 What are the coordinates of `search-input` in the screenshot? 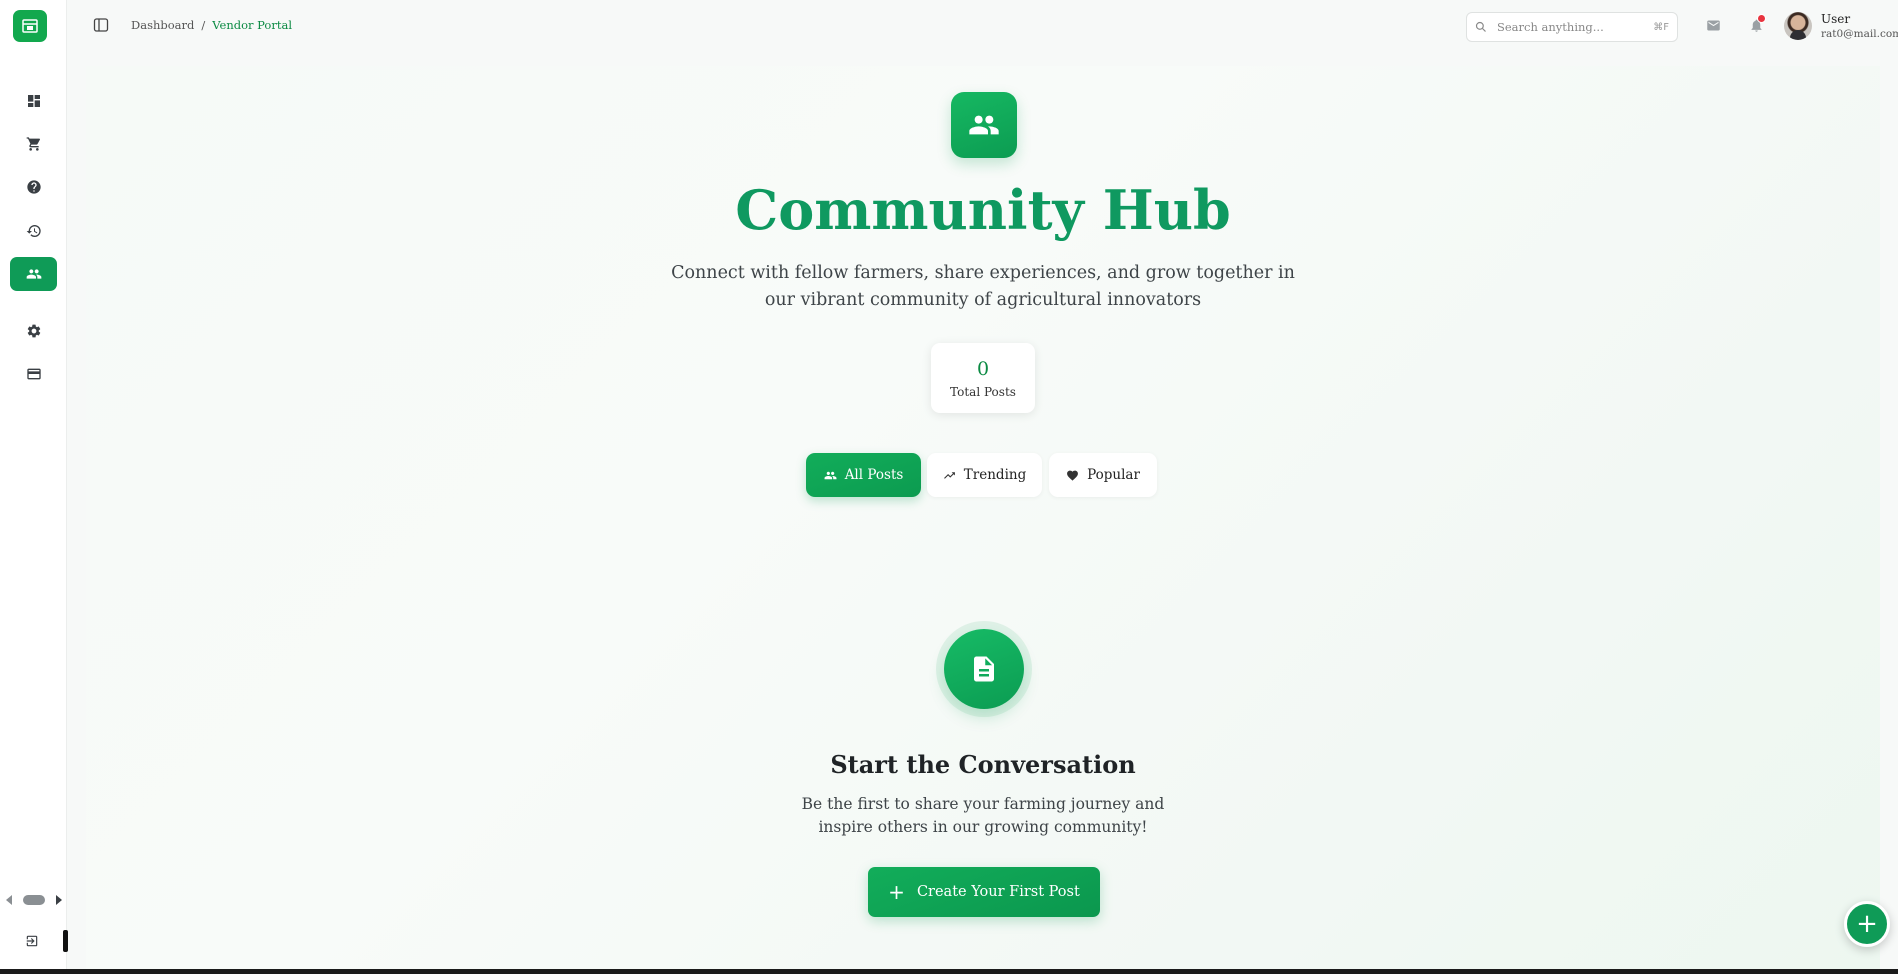 It's located at (1570, 27).